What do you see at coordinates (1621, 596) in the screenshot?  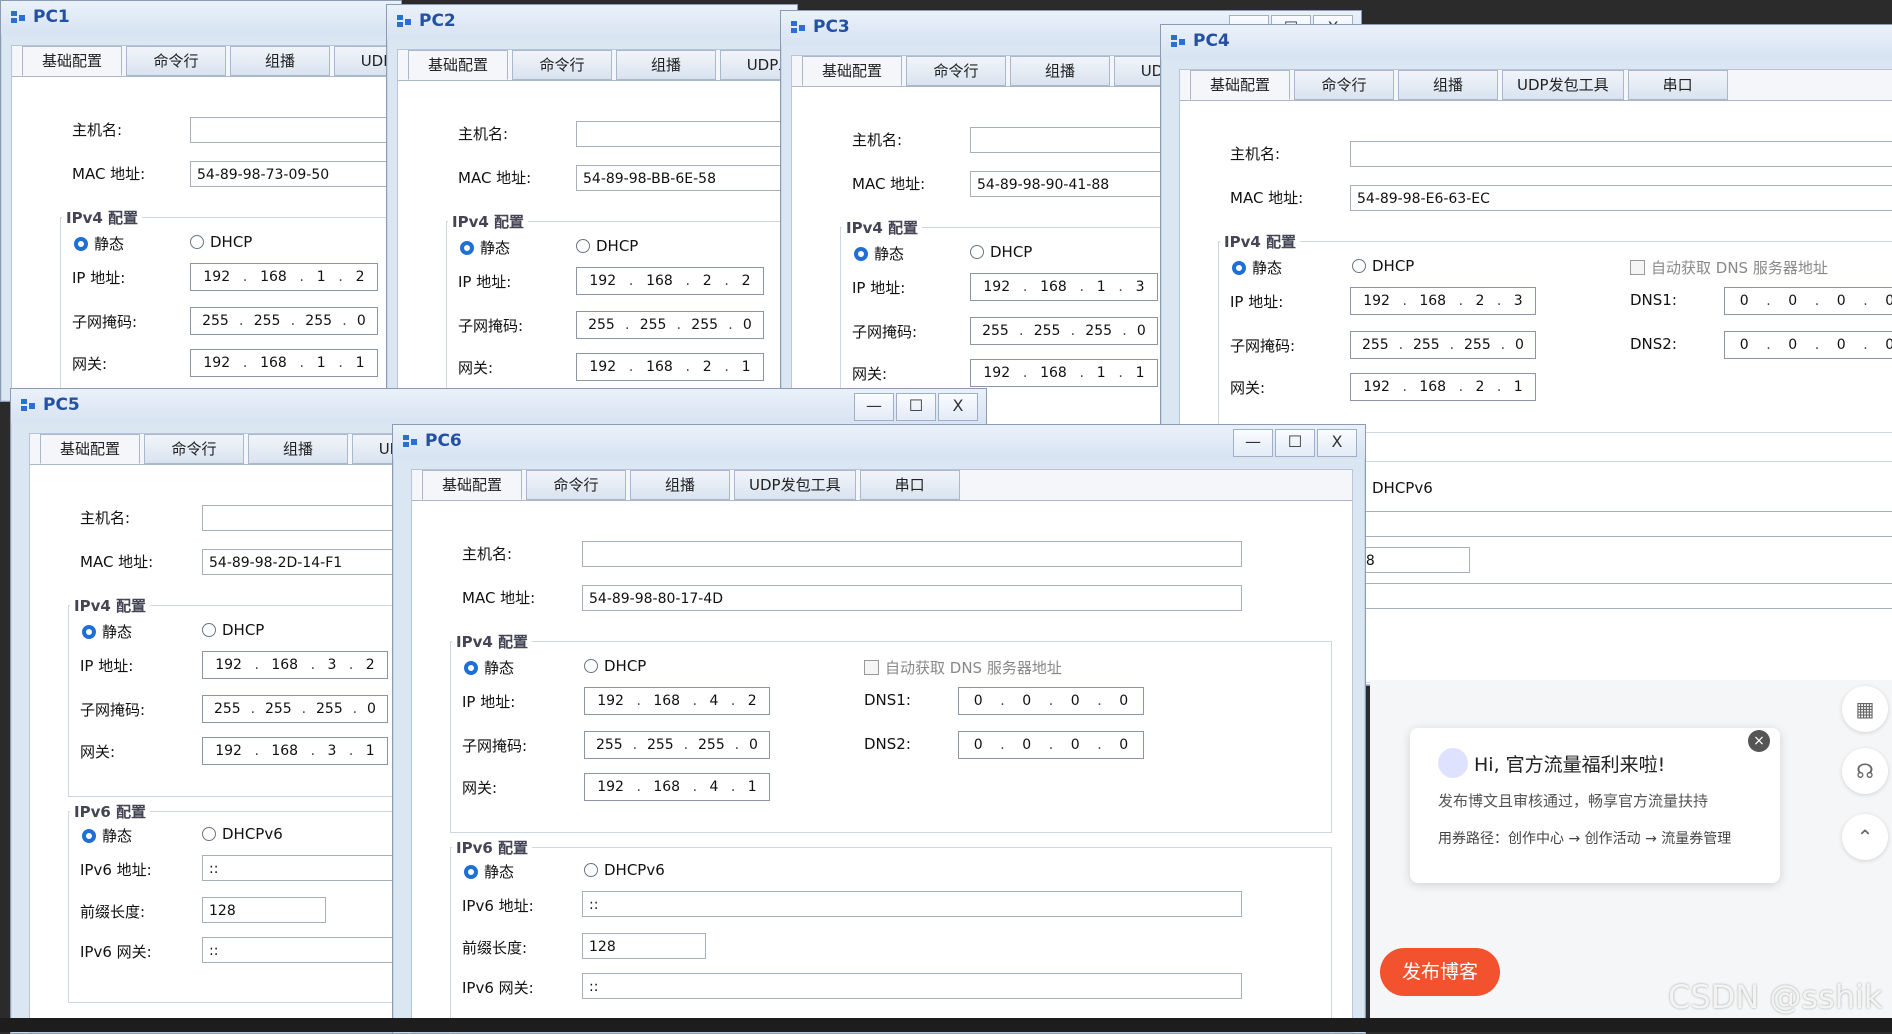 I see `ipv6-gateway-field` at bounding box center [1621, 596].